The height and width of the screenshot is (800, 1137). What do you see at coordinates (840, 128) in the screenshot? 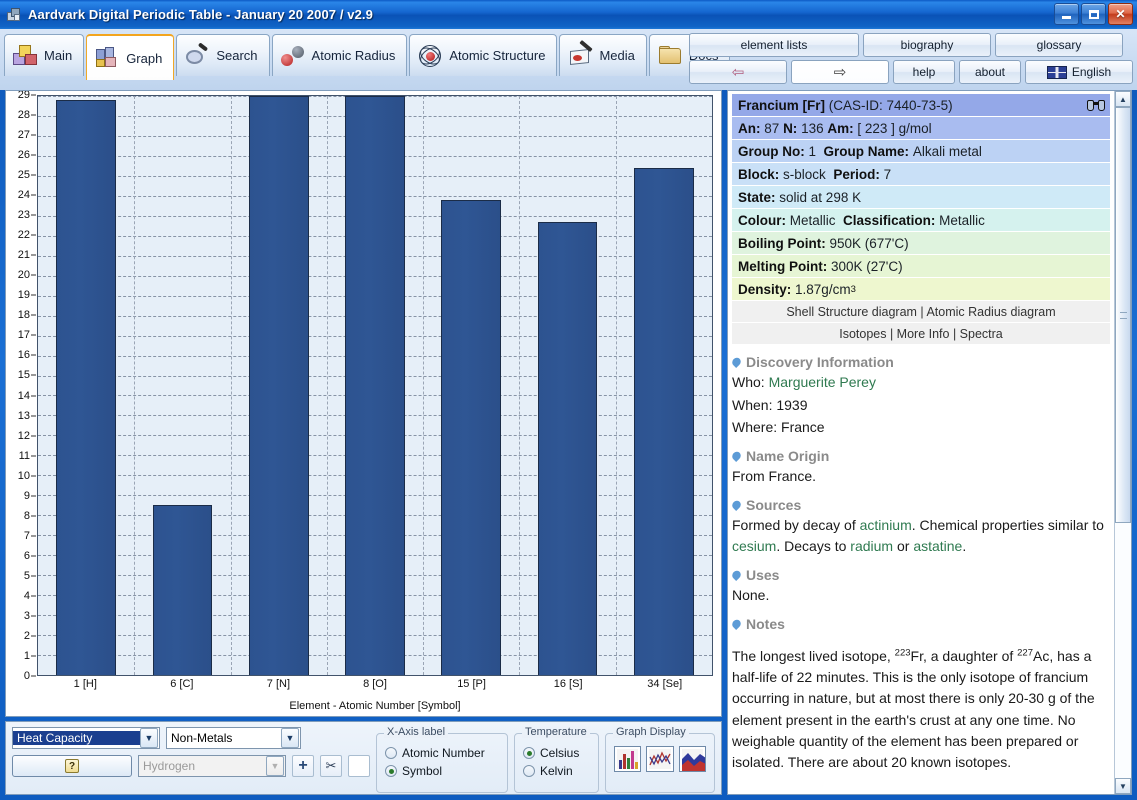
I see `am-label: Am:` at bounding box center [840, 128].